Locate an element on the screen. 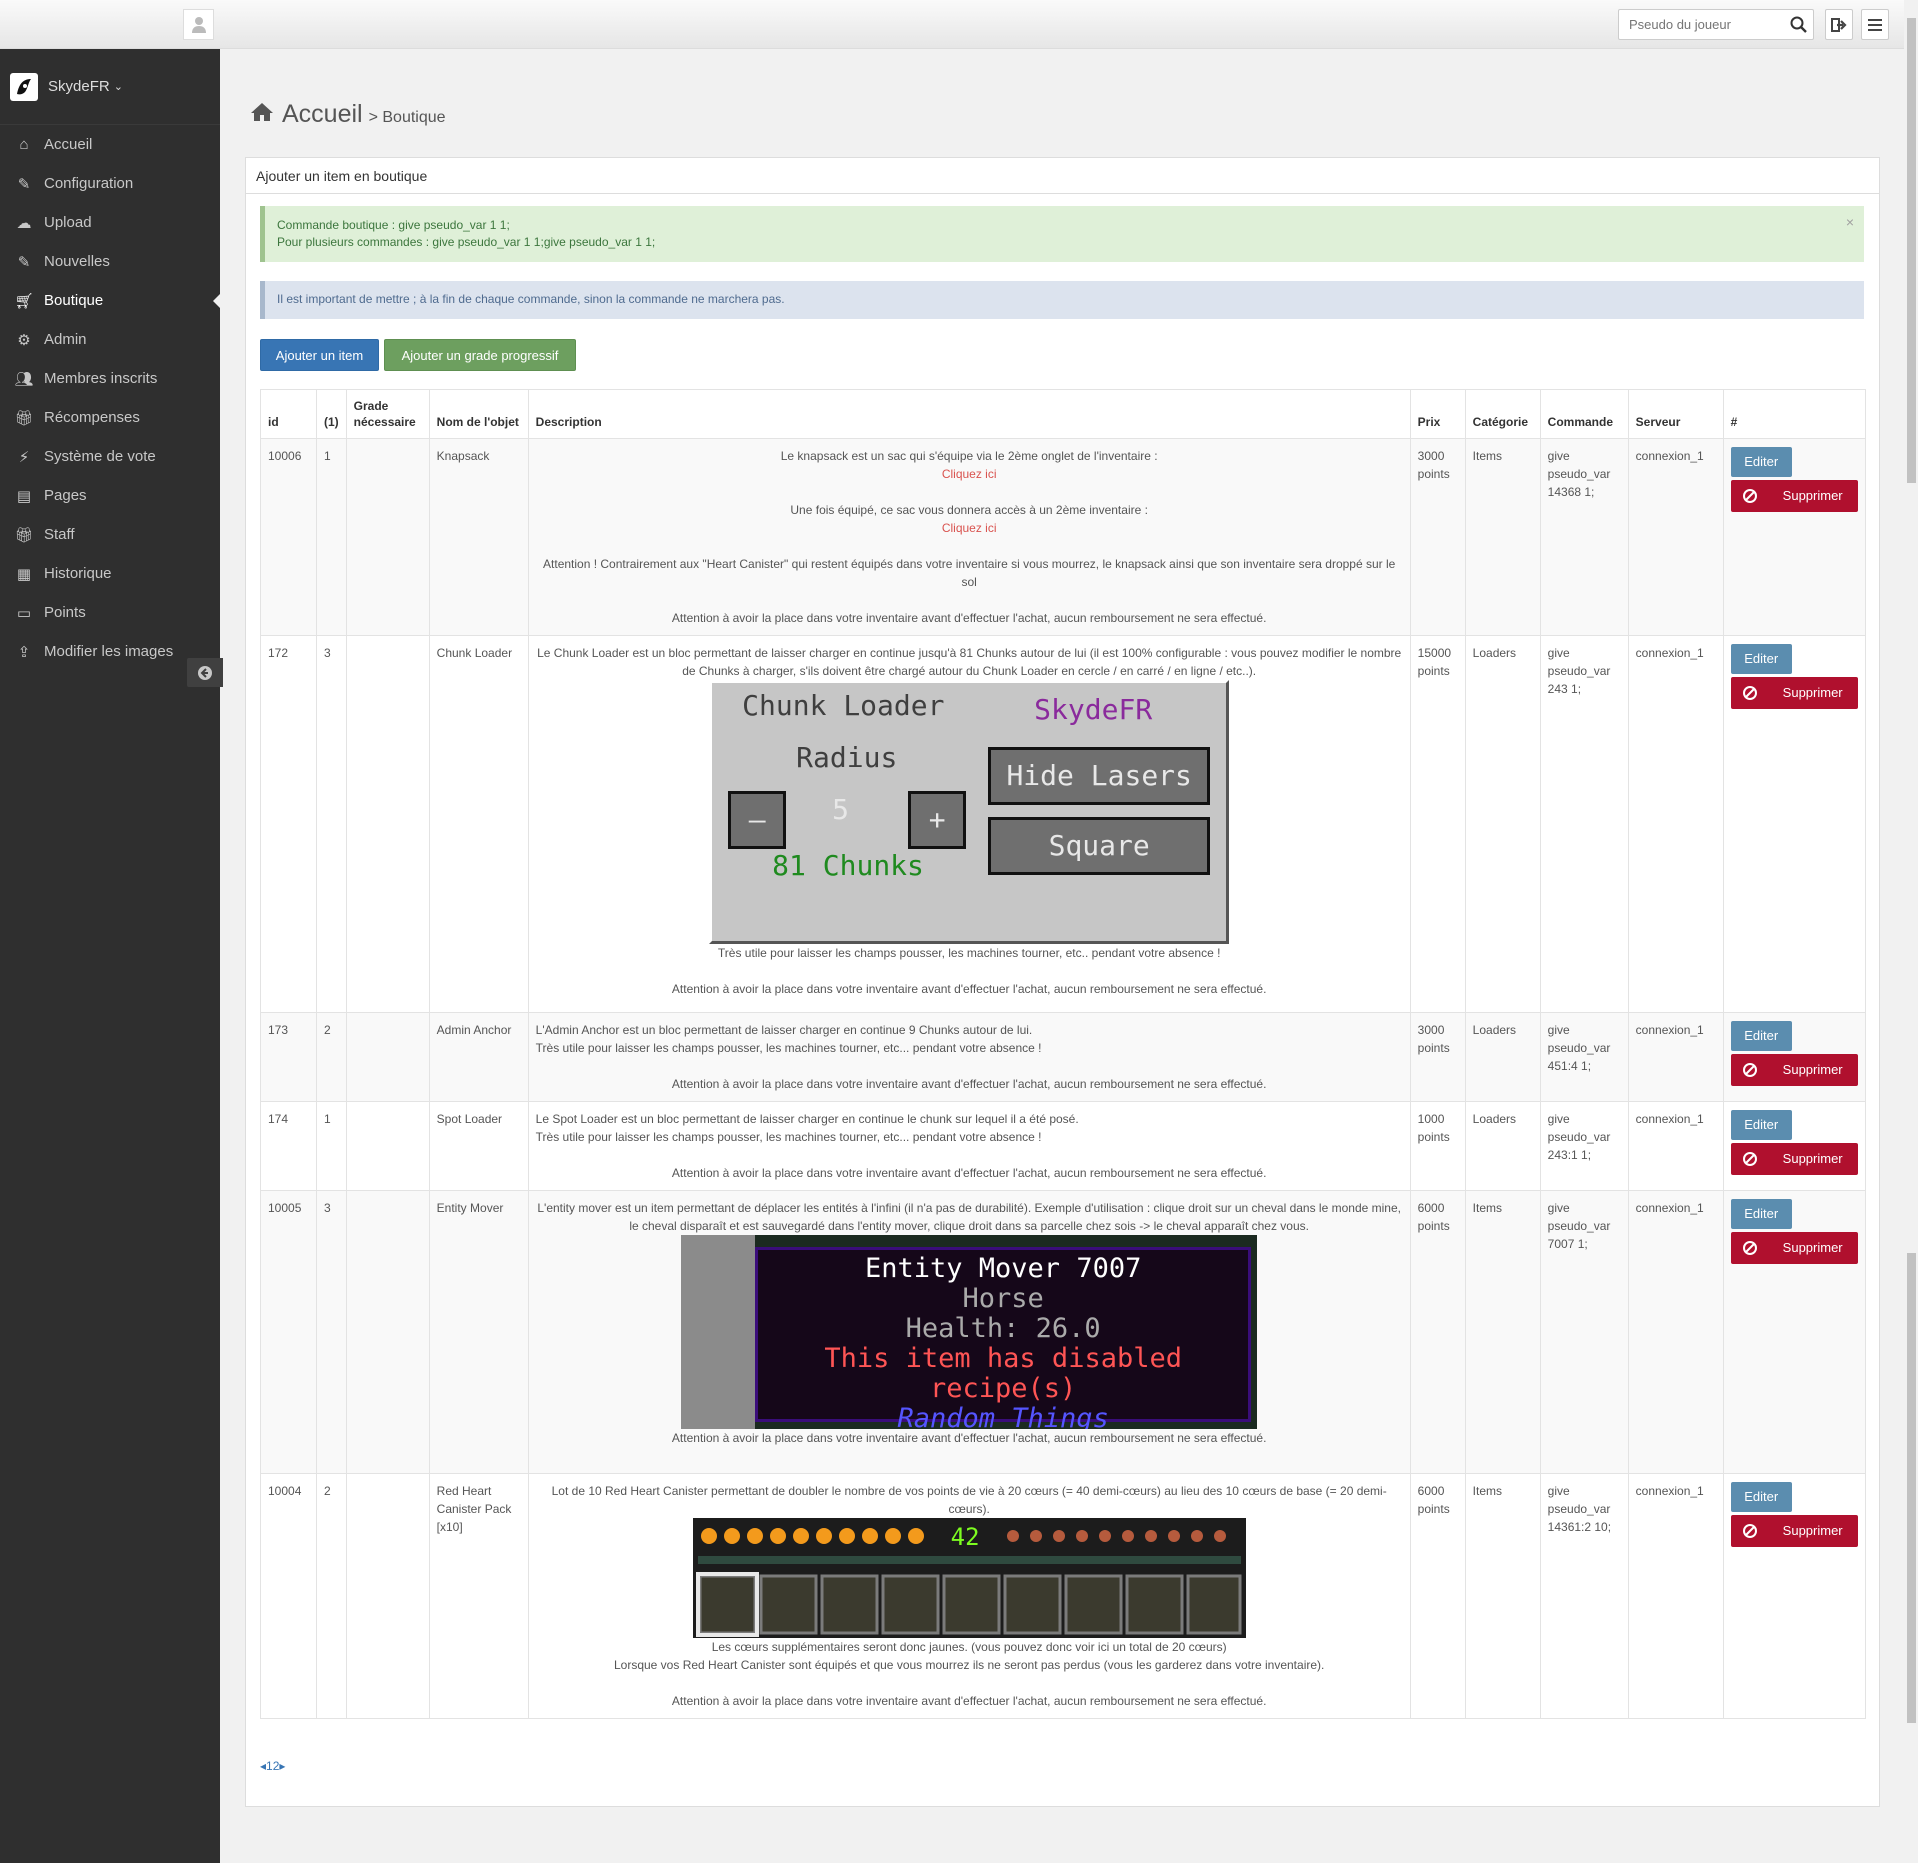 The width and height of the screenshot is (1918, 1863). cell-id: 173 is located at coordinates (288, 1057).